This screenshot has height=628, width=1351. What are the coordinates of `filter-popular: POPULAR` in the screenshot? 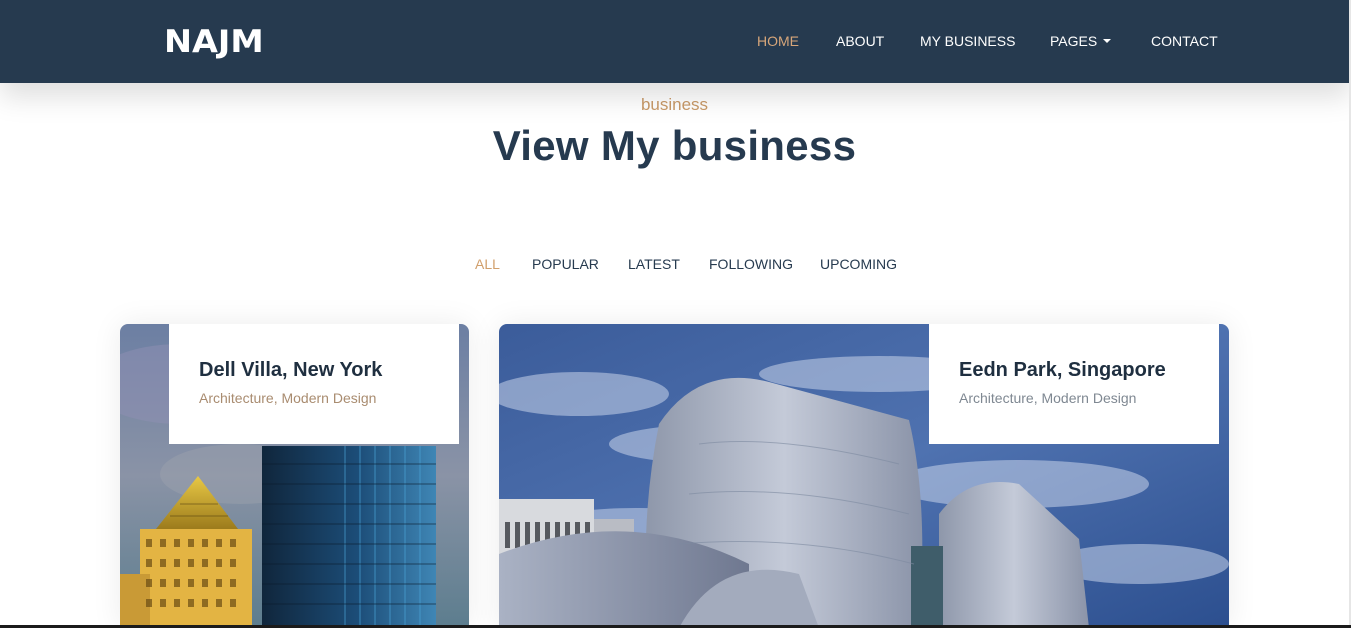 It's located at (565, 264).